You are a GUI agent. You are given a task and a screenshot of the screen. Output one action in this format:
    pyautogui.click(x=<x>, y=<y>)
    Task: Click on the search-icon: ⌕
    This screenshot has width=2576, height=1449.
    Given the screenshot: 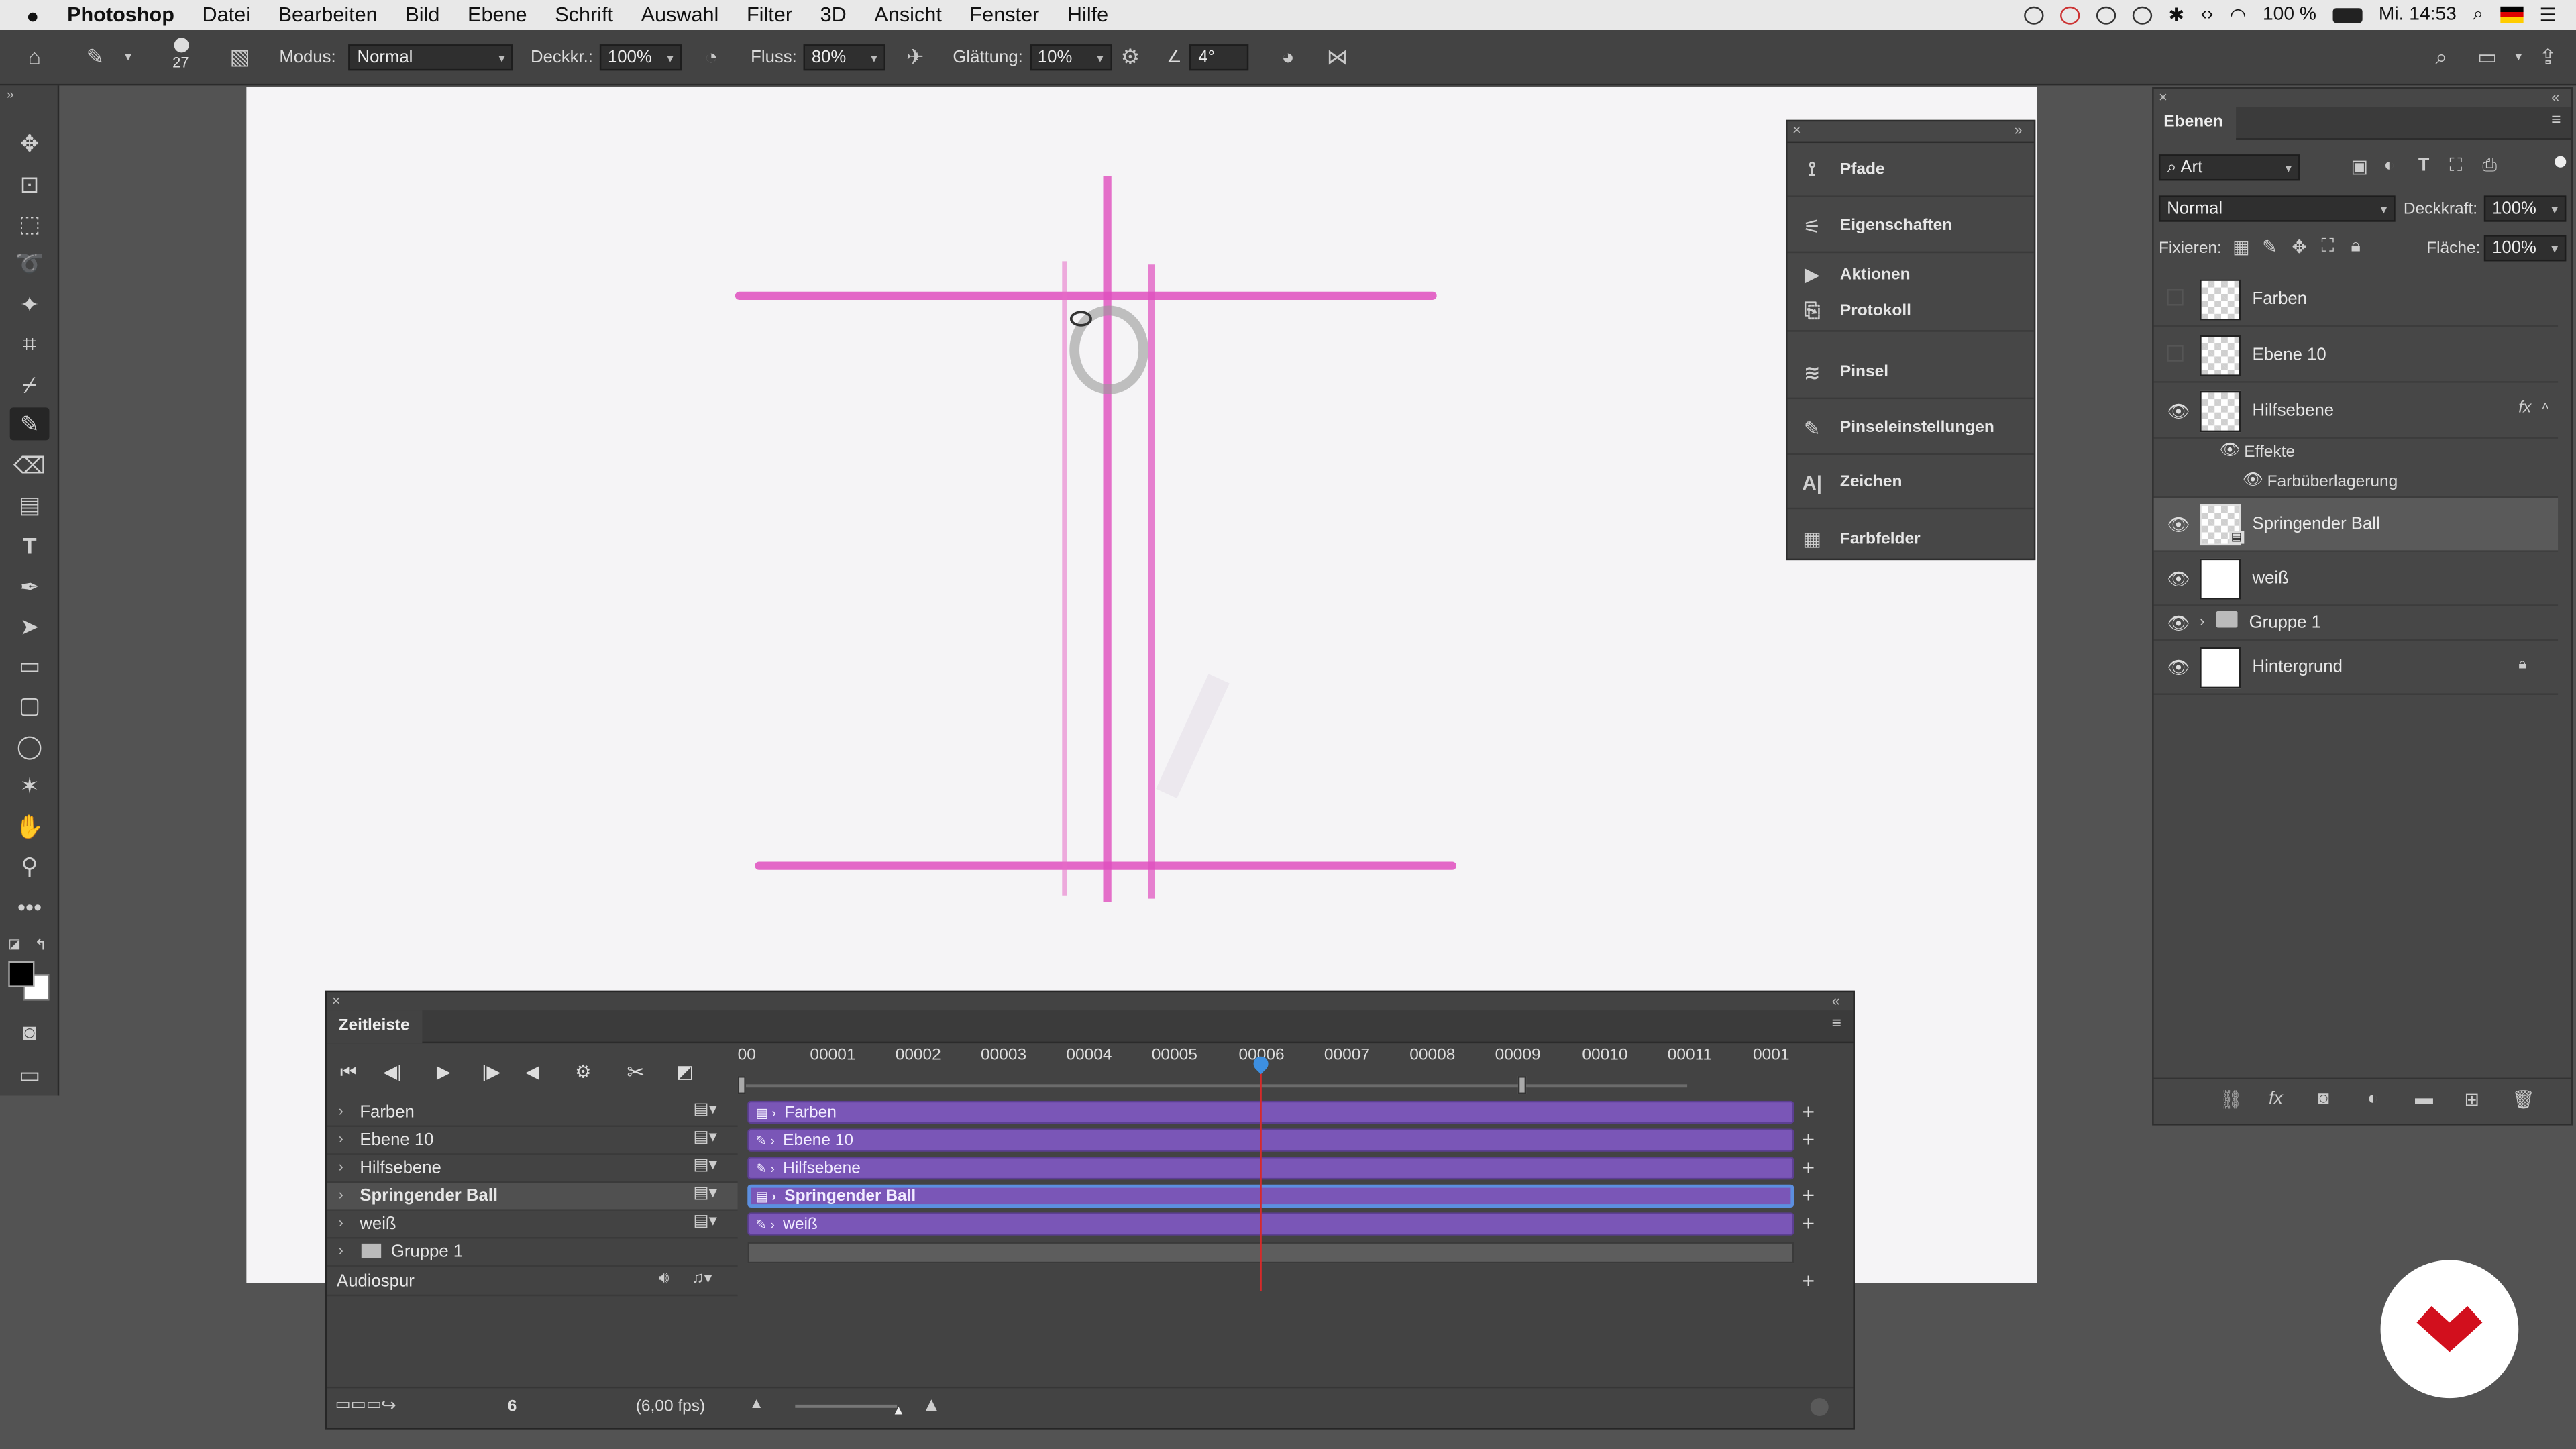 What is the action you would take?
    pyautogui.click(x=2441, y=57)
    